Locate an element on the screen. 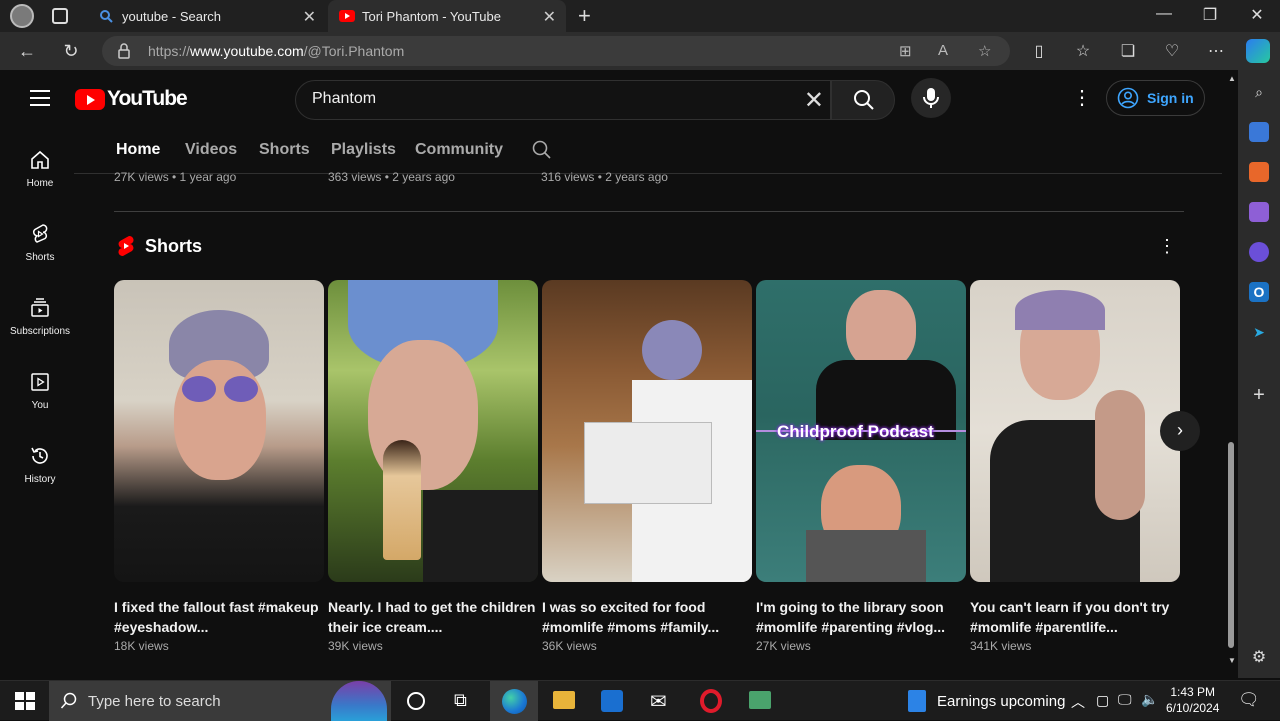  tab-actions-icon is located at coordinates (60, 16).